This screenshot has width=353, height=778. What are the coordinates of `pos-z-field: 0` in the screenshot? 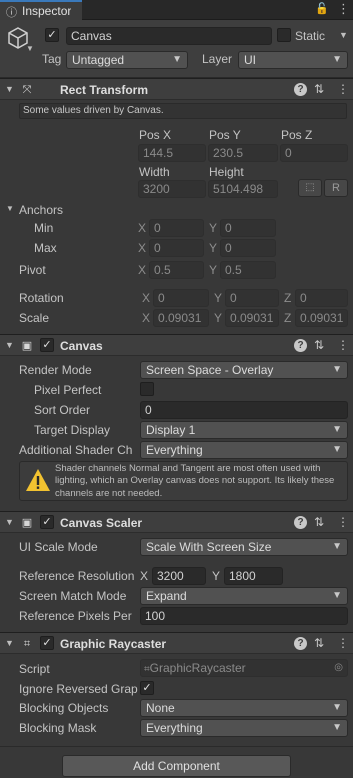 It's located at (314, 153).